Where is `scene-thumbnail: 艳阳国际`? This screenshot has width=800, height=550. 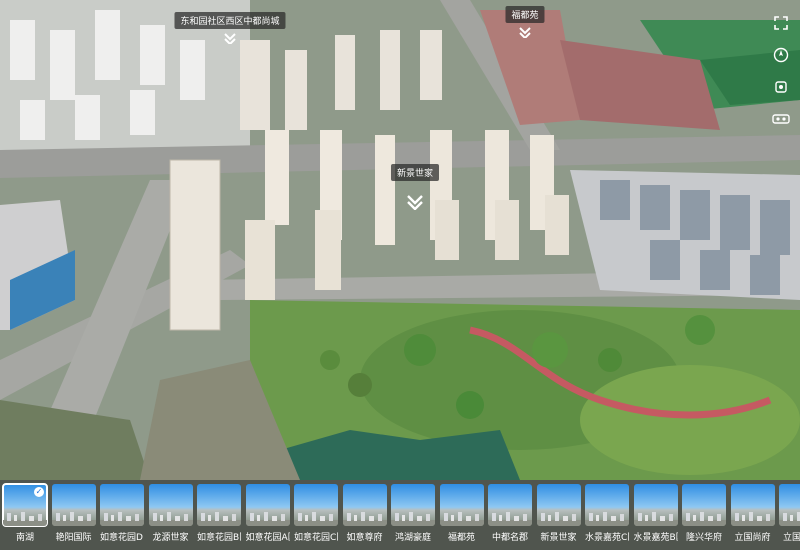
scene-thumbnail: 艳阳国际 is located at coordinates (73, 515).